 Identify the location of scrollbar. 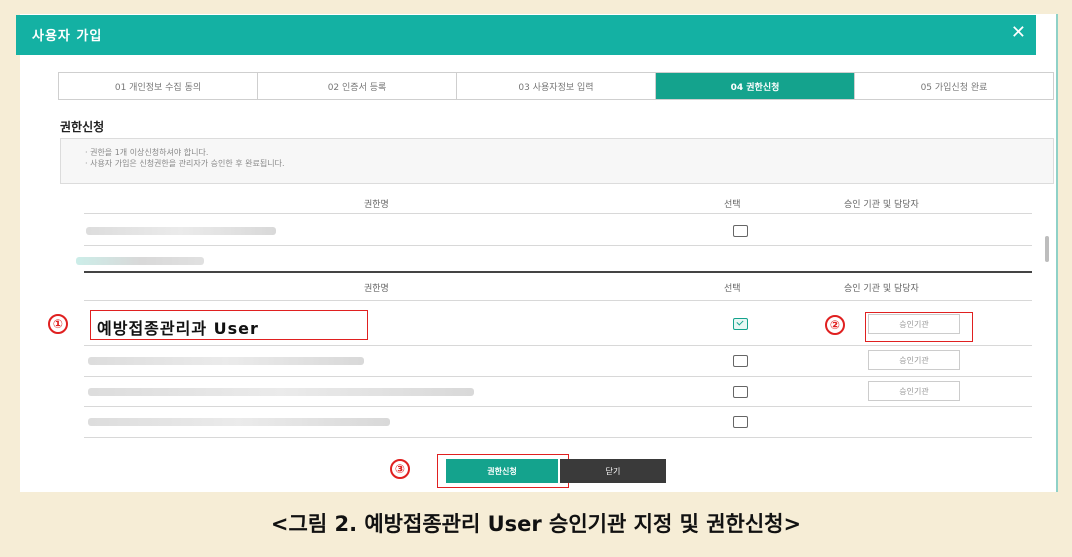
(1047, 249).